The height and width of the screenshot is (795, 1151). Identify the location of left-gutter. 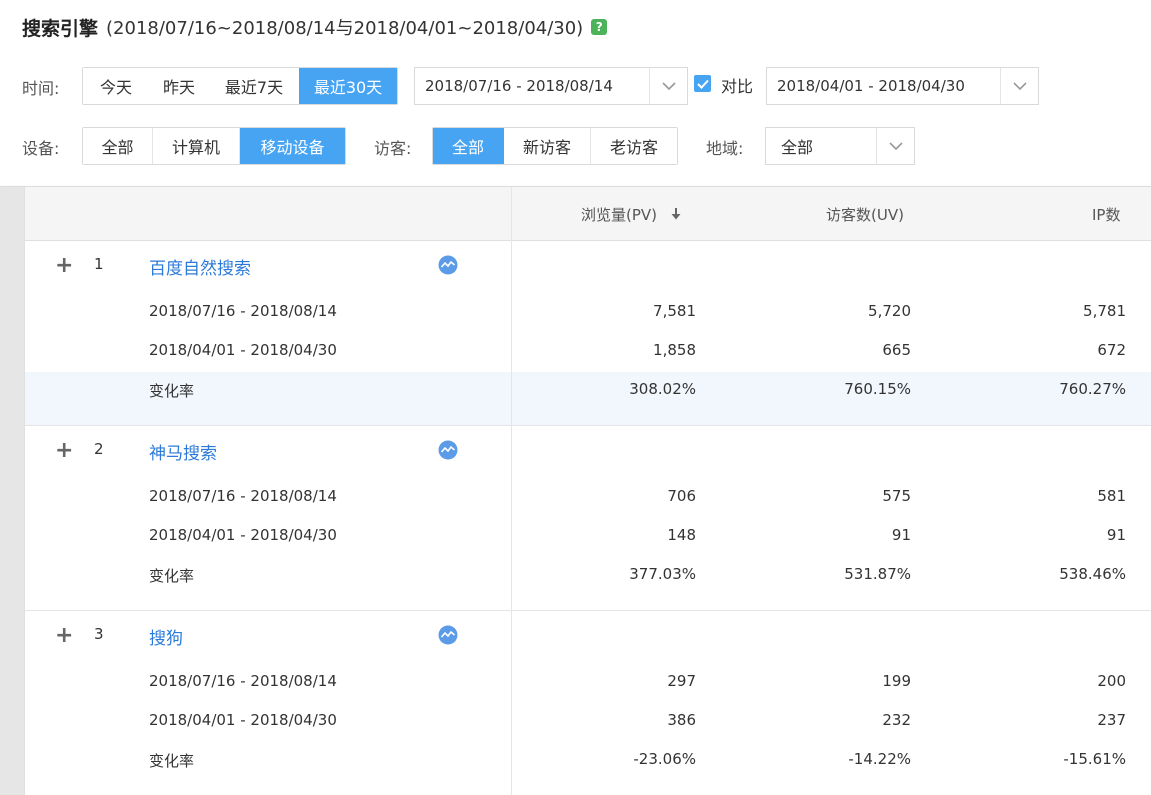
(12, 491).